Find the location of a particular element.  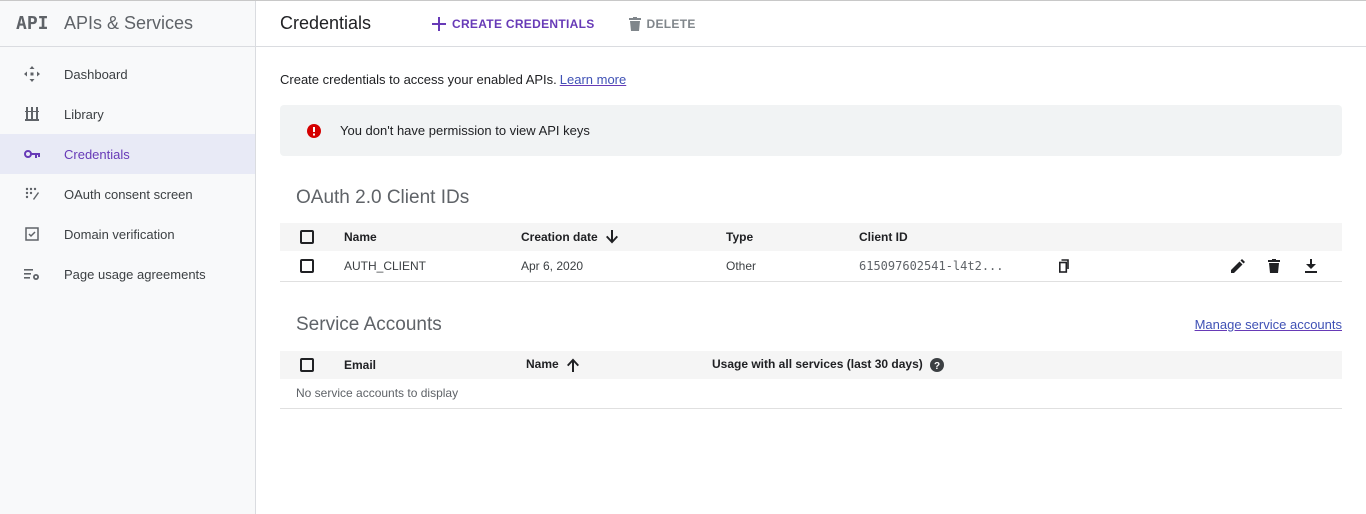

creation-date: Apr 6, 2020 is located at coordinates (623, 266).